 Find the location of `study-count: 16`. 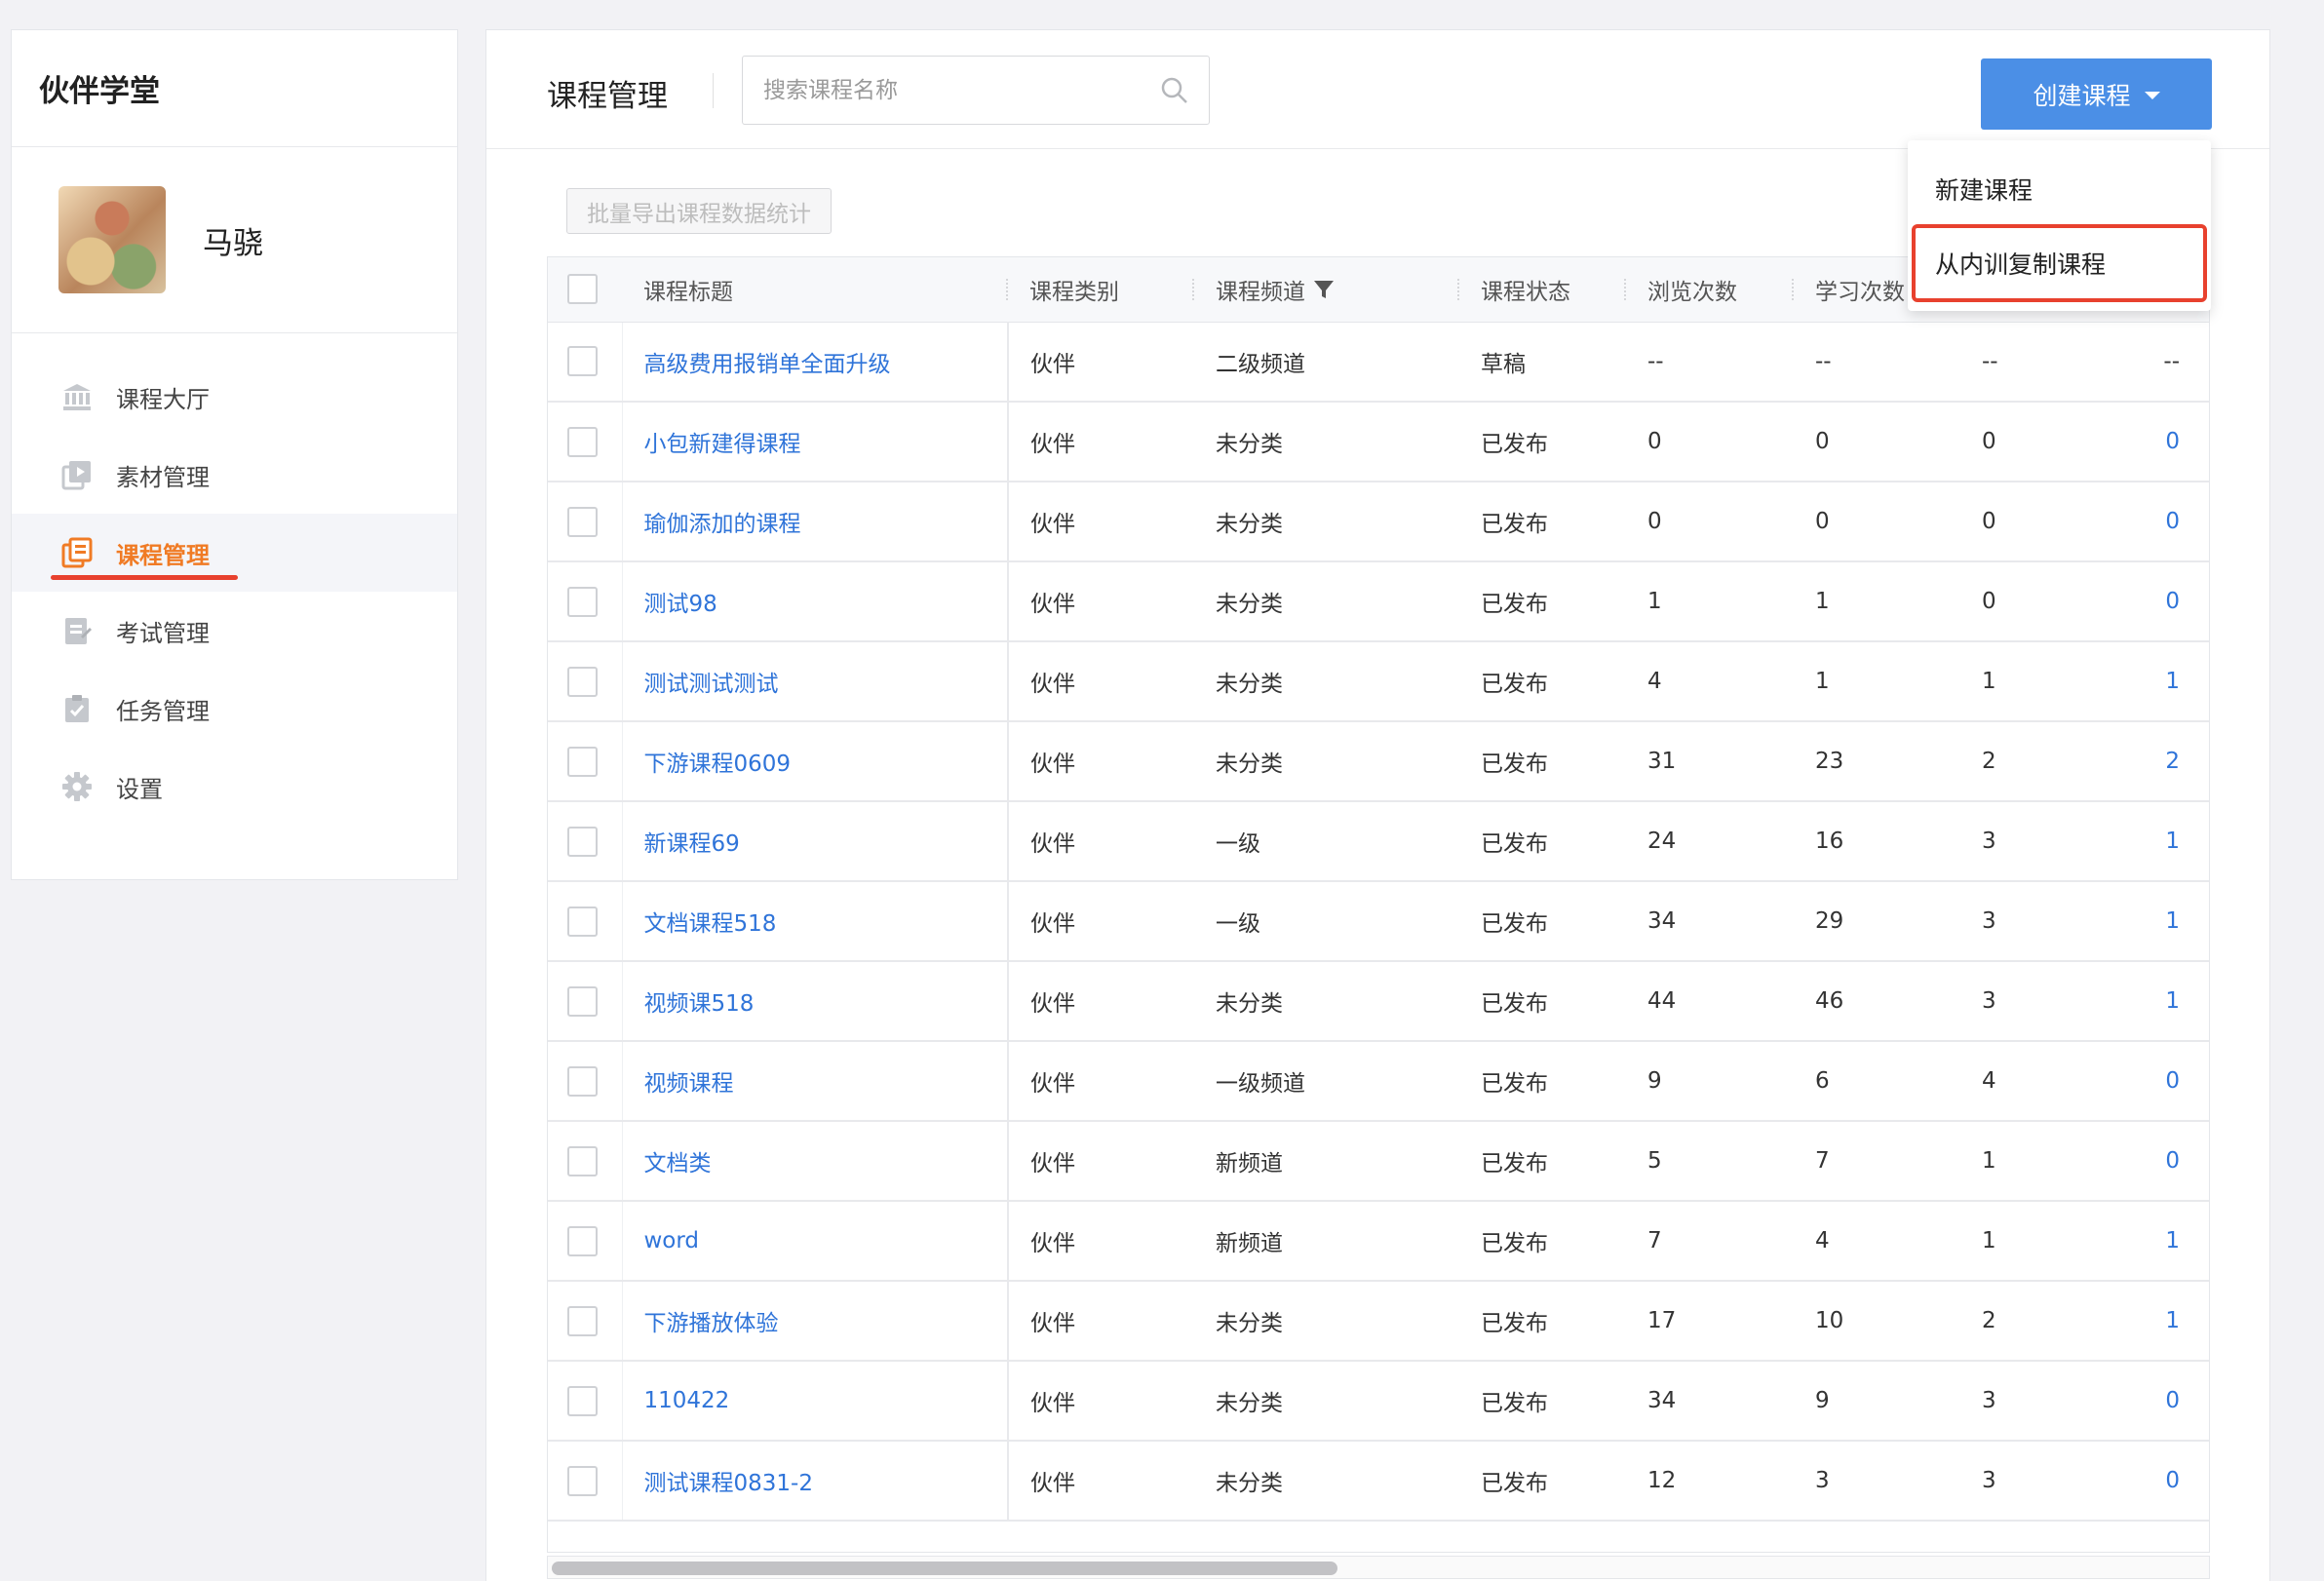

study-count: 16 is located at coordinates (1829, 841).